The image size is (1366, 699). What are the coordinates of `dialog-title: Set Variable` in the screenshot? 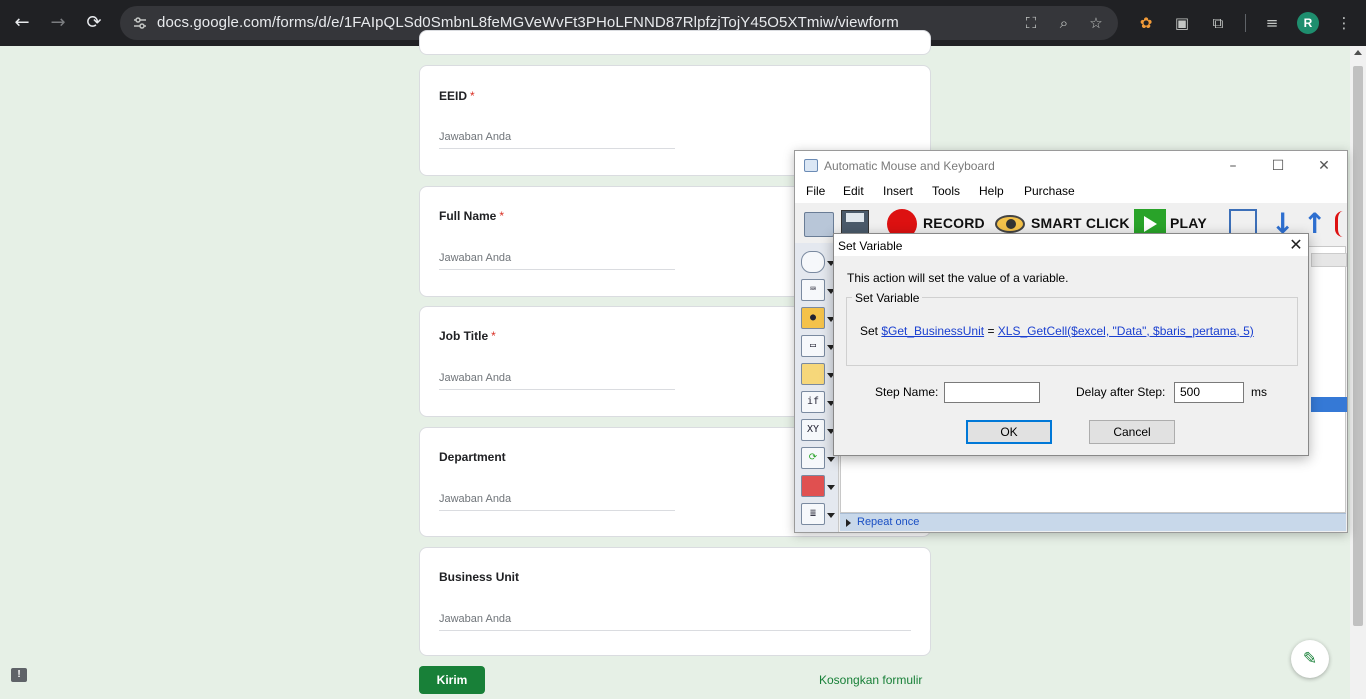 It's located at (870, 246).